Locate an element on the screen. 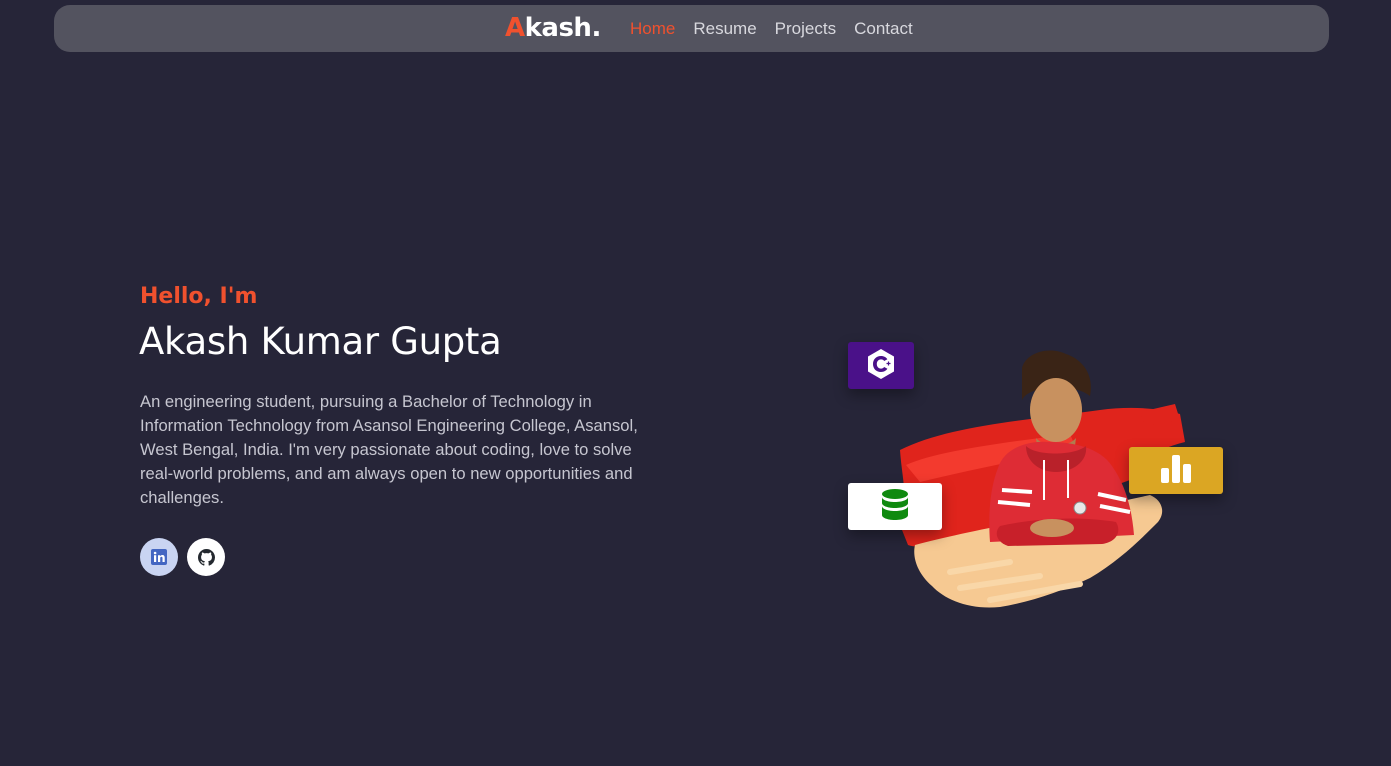 The height and width of the screenshot is (766, 1391). logo-initial: A is located at coordinates (515, 28).